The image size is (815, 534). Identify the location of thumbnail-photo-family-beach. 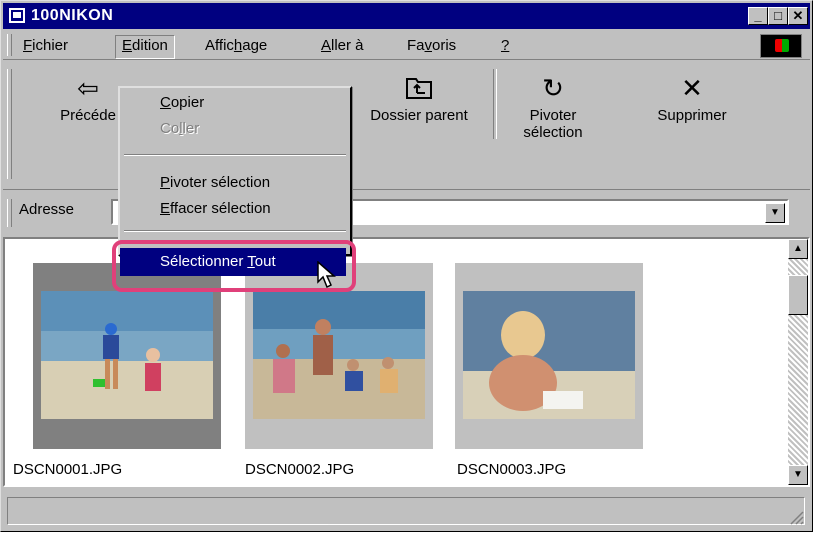
(339, 355).